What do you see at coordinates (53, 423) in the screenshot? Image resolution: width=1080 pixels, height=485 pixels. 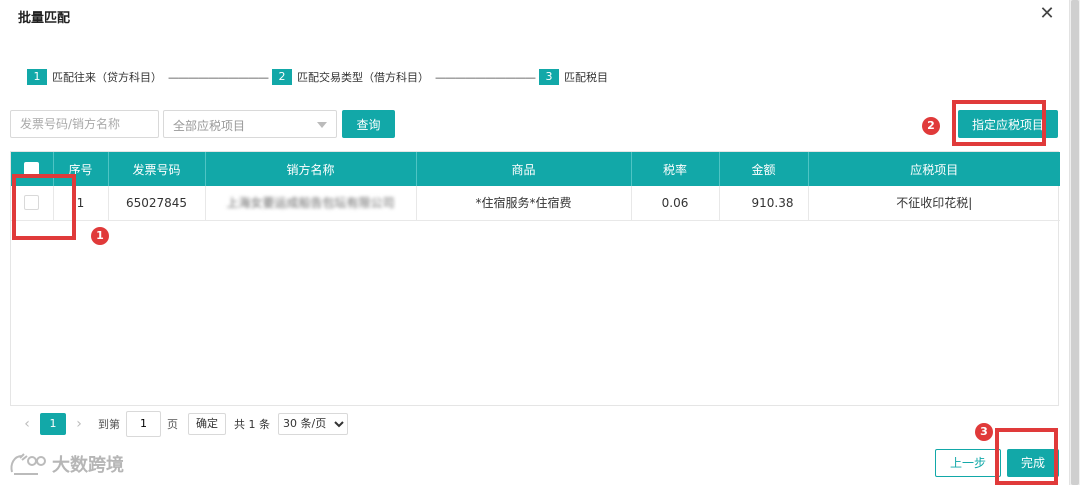 I see `page-1-button: 1` at bounding box center [53, 423].